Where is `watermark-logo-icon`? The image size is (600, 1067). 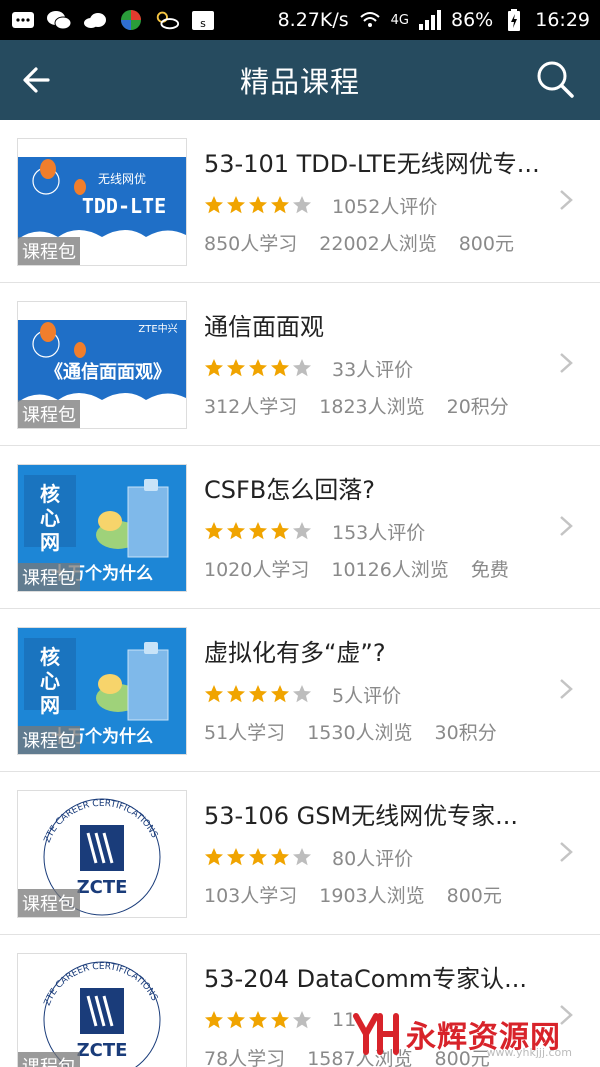 watermark-logo-icon is located at coordinates (376, 1034).